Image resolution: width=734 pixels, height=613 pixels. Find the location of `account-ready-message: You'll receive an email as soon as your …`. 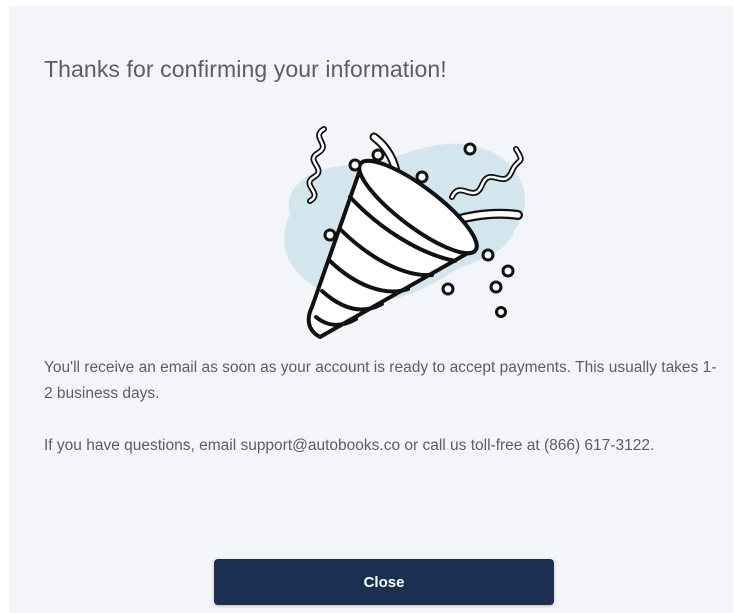

account-ready-message: You'll receive an email as soon as your … is located at coordinates (380, 380).